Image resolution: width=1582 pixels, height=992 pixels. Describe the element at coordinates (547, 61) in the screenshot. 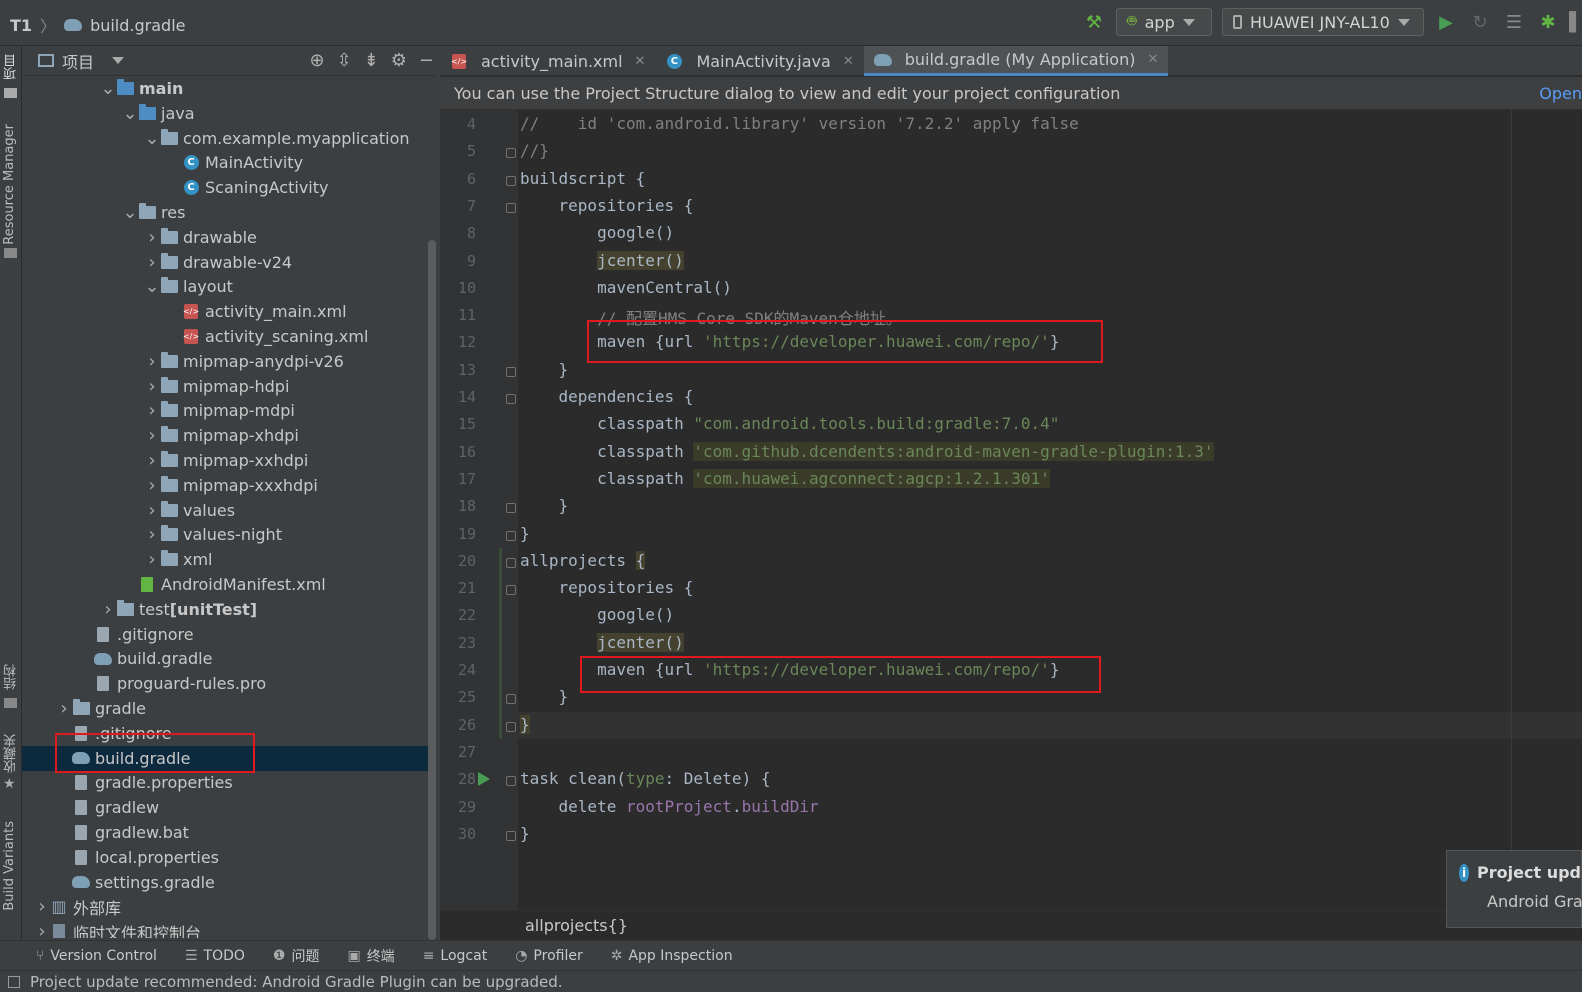

I see `editor-tab: </> activity_main.xml ✕` at that location.